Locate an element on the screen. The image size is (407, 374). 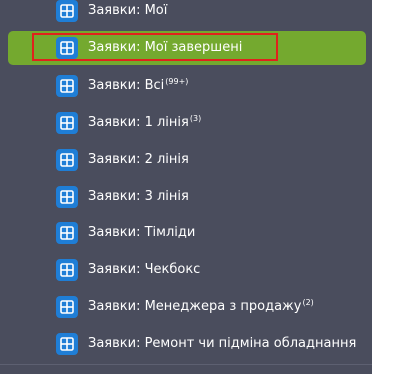
sidebar-item-checkbox: Заявки: Чекбокс is located at coordinates (187, 270).